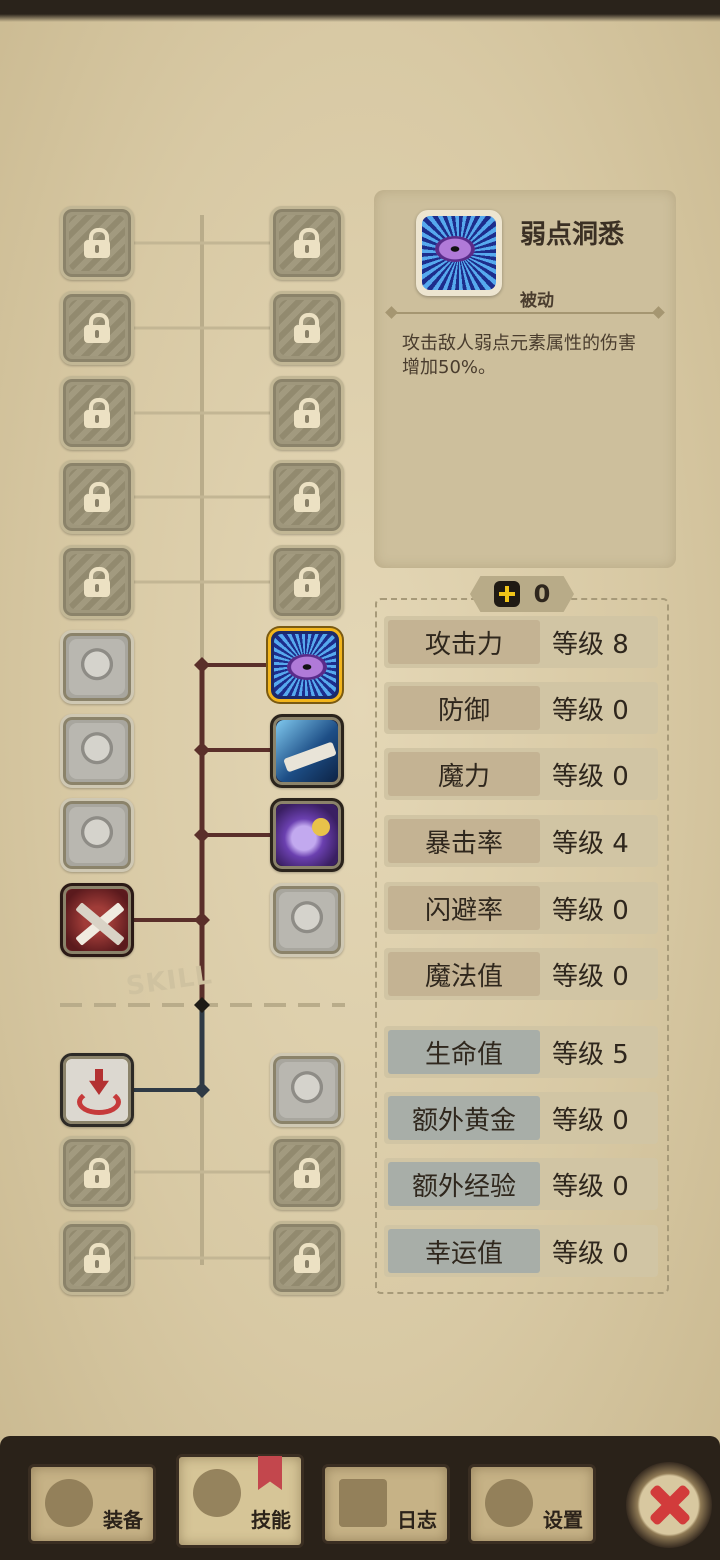  I want to click on skill-detail-icon-frame, so click(459, 253).